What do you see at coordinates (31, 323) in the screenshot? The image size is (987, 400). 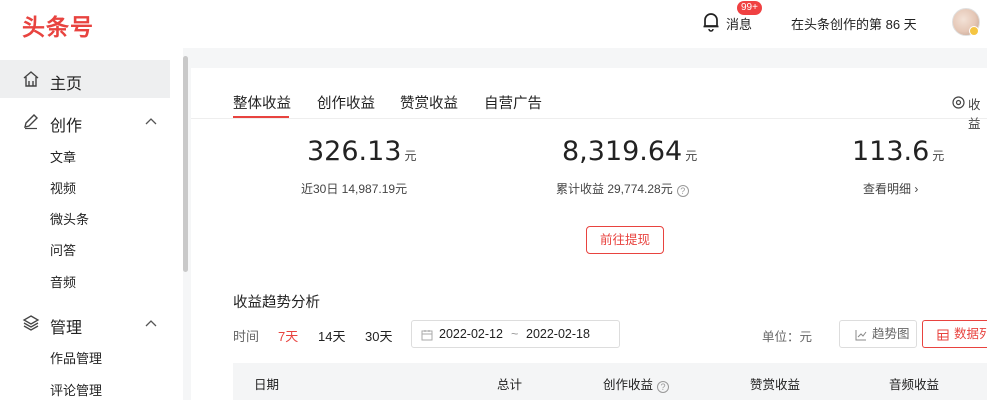 I see `layers-icon` at bounding box center [31, 323].